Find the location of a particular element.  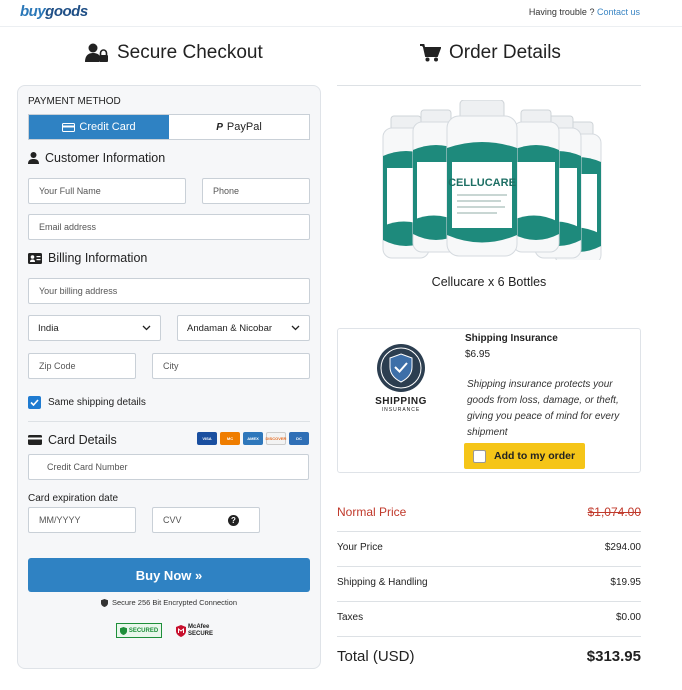

user-lock-icon is located at coordinates (96, 52).